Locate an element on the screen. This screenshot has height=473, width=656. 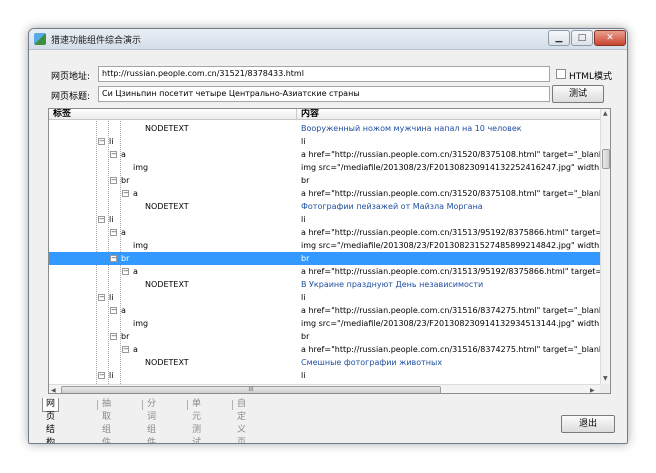
minimize-button: ▁ is located at coordinates (559, 38).